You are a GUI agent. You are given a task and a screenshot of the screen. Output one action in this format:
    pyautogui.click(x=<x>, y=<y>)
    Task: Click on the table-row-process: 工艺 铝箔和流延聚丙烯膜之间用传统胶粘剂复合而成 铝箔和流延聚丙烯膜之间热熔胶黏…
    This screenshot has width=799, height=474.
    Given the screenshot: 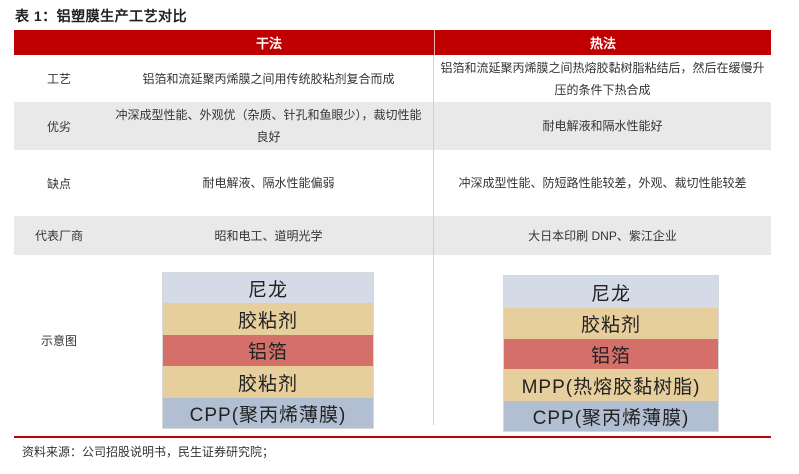 What is the action you would take?
    pyautogui.click(x=392, y=78)
    